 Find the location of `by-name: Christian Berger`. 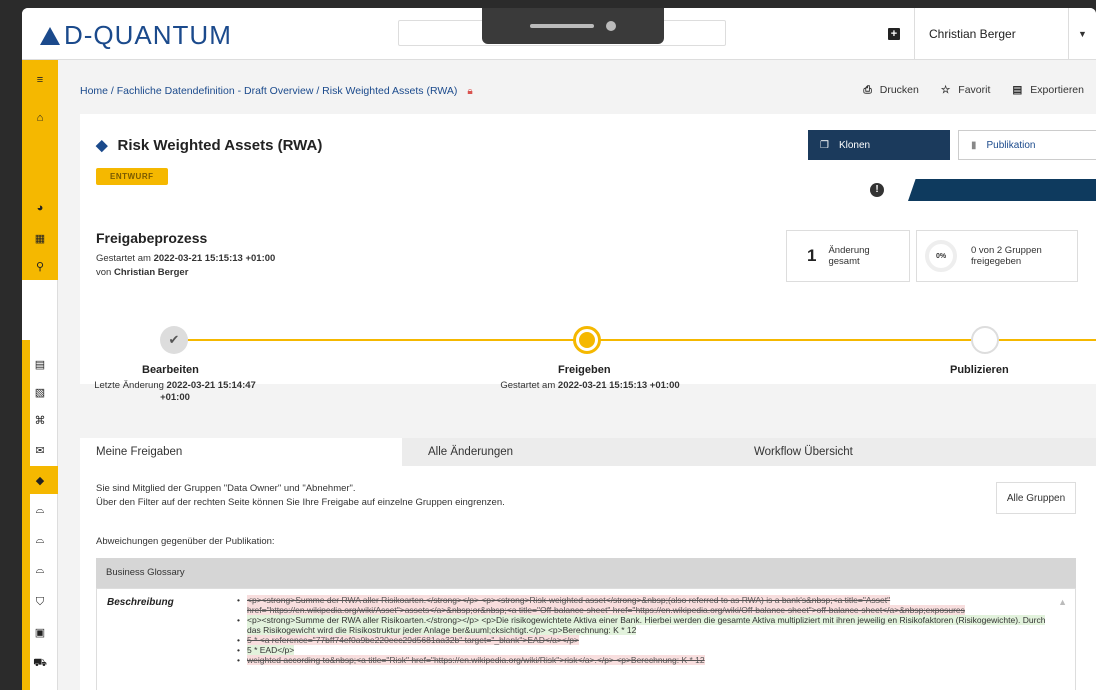

by-name: Christian Berger is located at coordinates (151, 272).